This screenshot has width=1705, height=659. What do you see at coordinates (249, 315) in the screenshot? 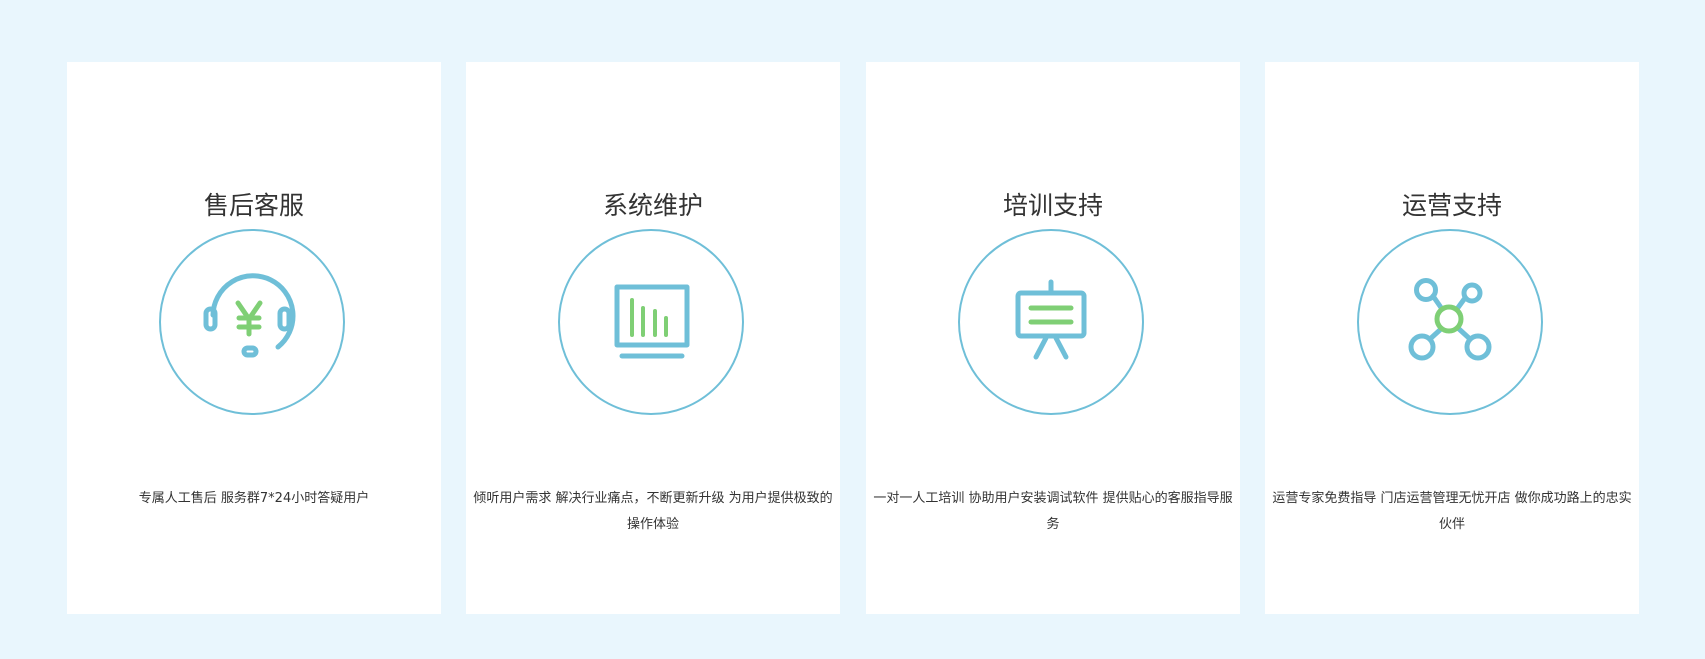
I see `headset-yen-icon` at bounding box center [249, 315].